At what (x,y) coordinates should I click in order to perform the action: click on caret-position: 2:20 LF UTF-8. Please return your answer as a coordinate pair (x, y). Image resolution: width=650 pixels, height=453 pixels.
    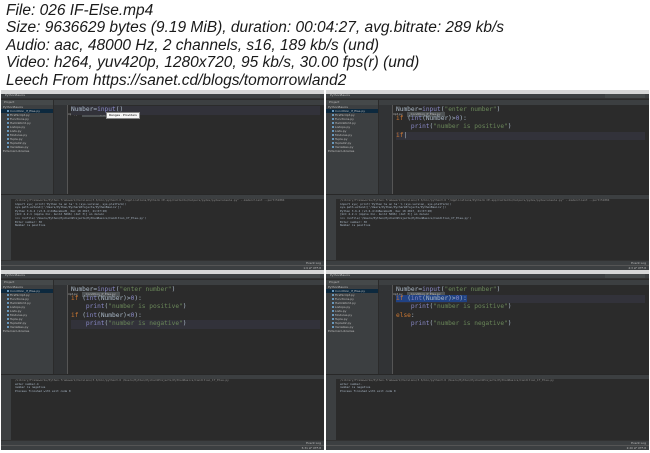
    Looking at the image, I should click on (636, 448).